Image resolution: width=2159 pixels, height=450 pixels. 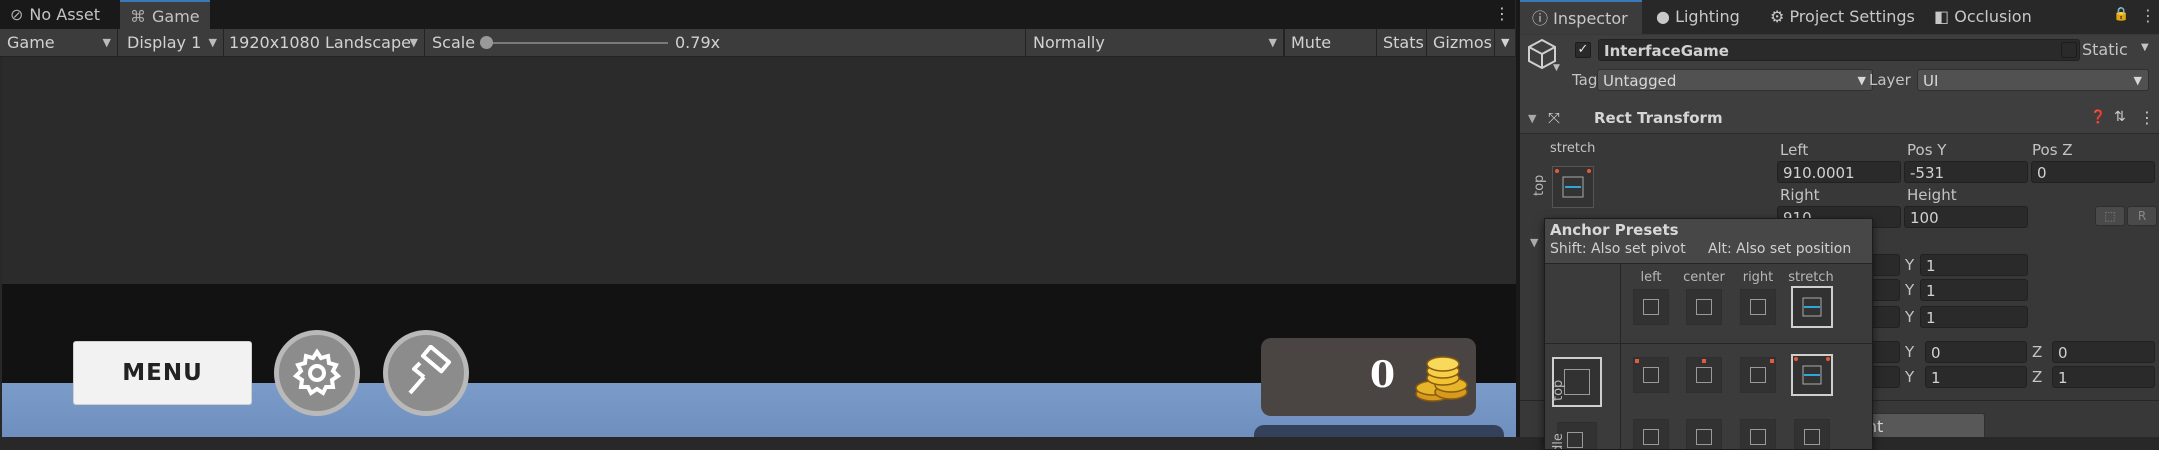 I want to click on anchor-stretch-icon, so click(x=1812, y=307).